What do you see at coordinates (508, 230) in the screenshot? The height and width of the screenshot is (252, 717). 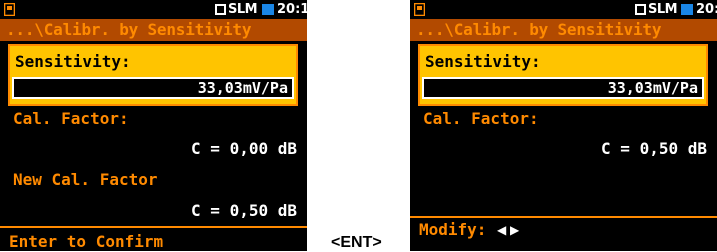 I see `left-right-arrows-icon: ◀ ▶` at bounding box center [508, 230].